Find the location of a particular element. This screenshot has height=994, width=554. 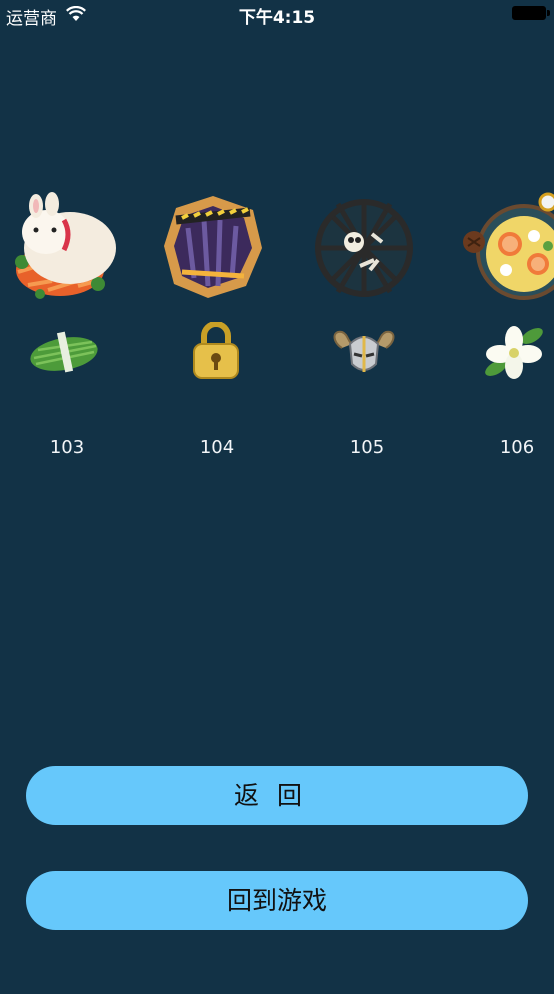

cage-door-icon is located at coordinates (213, 247).